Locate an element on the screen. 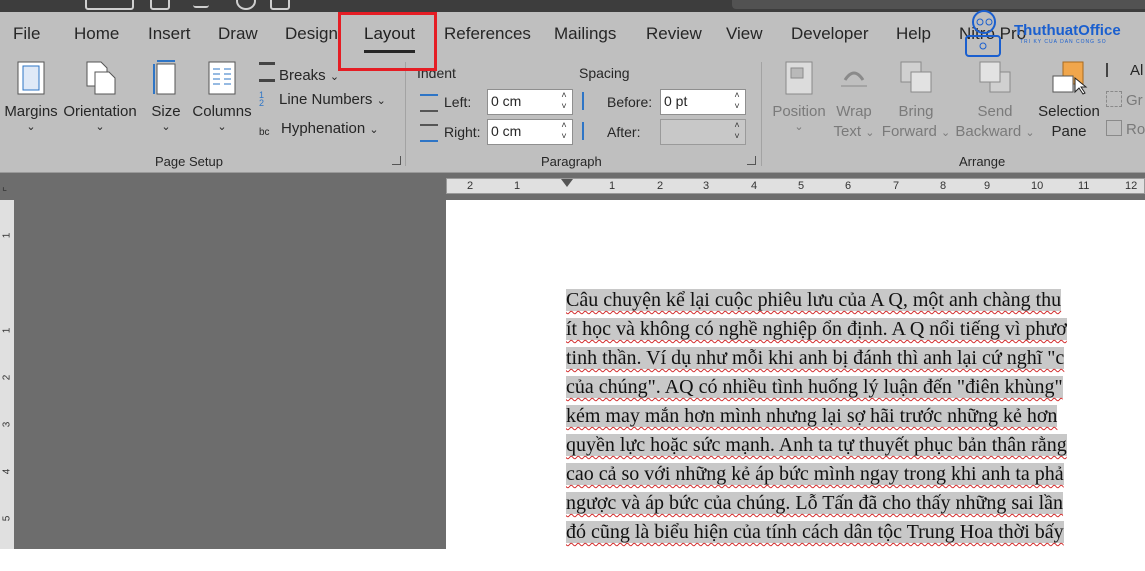 This screenshot has width=1145, height=571. tab-insert: Insert is located at coordinates (169, 34).